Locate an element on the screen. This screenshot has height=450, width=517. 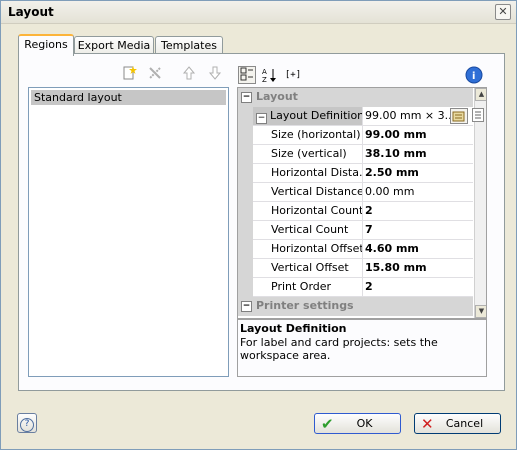
ok-button: ✔ OK is located at coordinates (357, 423).